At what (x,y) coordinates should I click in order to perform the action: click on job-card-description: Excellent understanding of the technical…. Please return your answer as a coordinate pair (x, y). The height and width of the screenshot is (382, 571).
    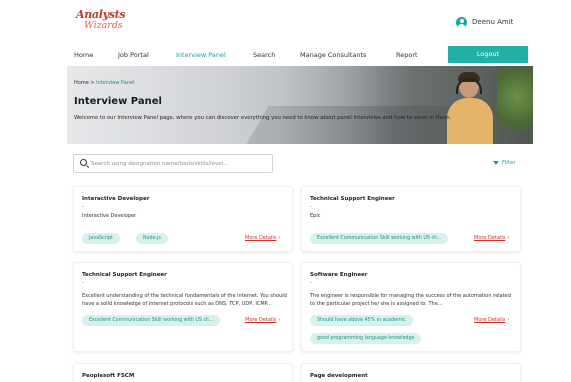
    Looking at the image, I should click on (184, 300).